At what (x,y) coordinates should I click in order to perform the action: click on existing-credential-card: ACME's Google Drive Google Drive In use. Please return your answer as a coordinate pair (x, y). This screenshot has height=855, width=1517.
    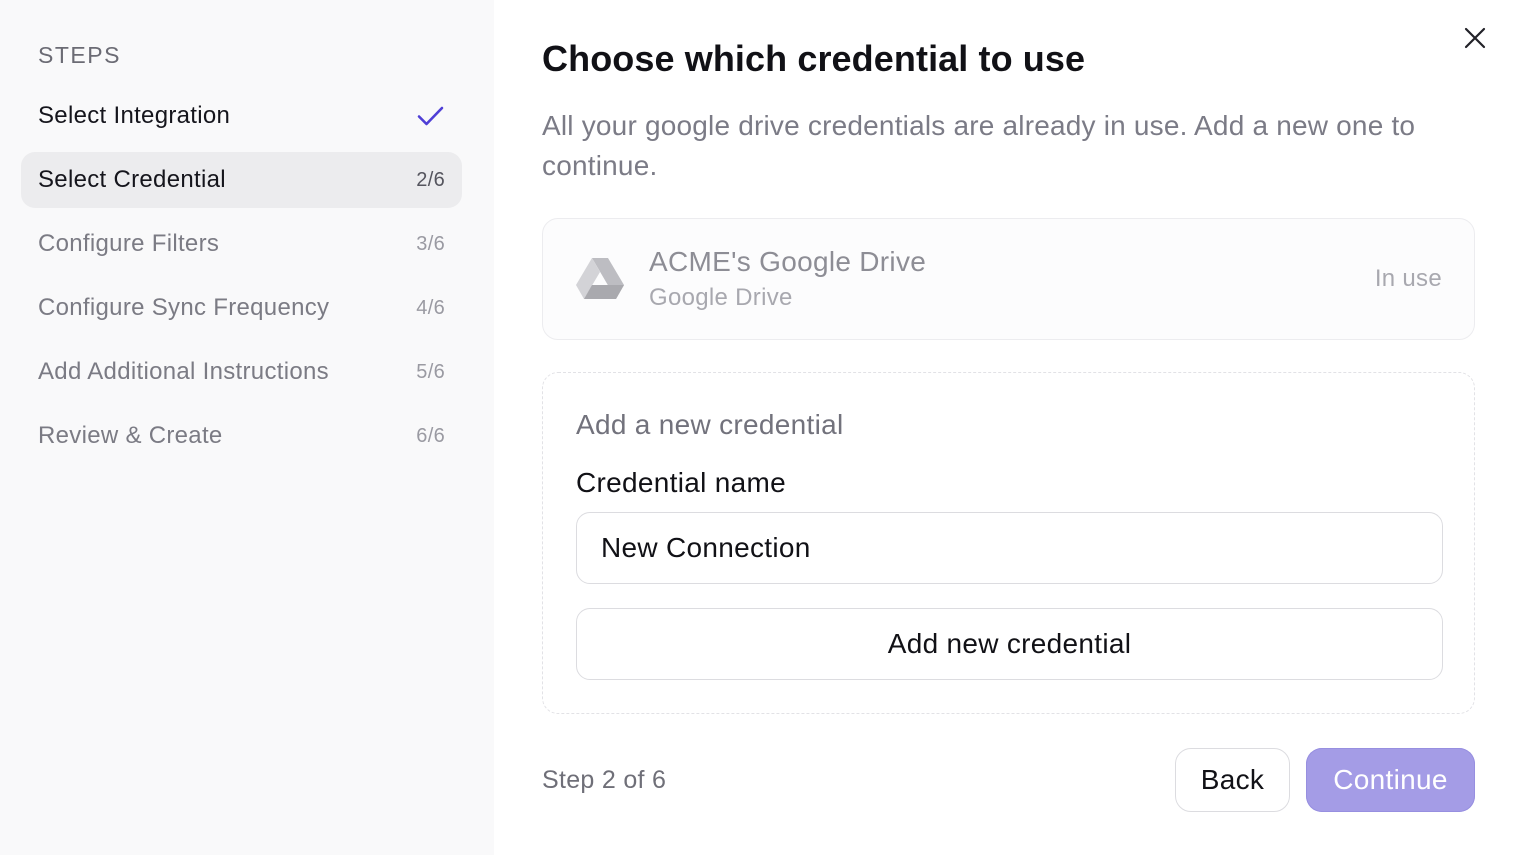
    Looking at the image, I should click on (1008, 279).